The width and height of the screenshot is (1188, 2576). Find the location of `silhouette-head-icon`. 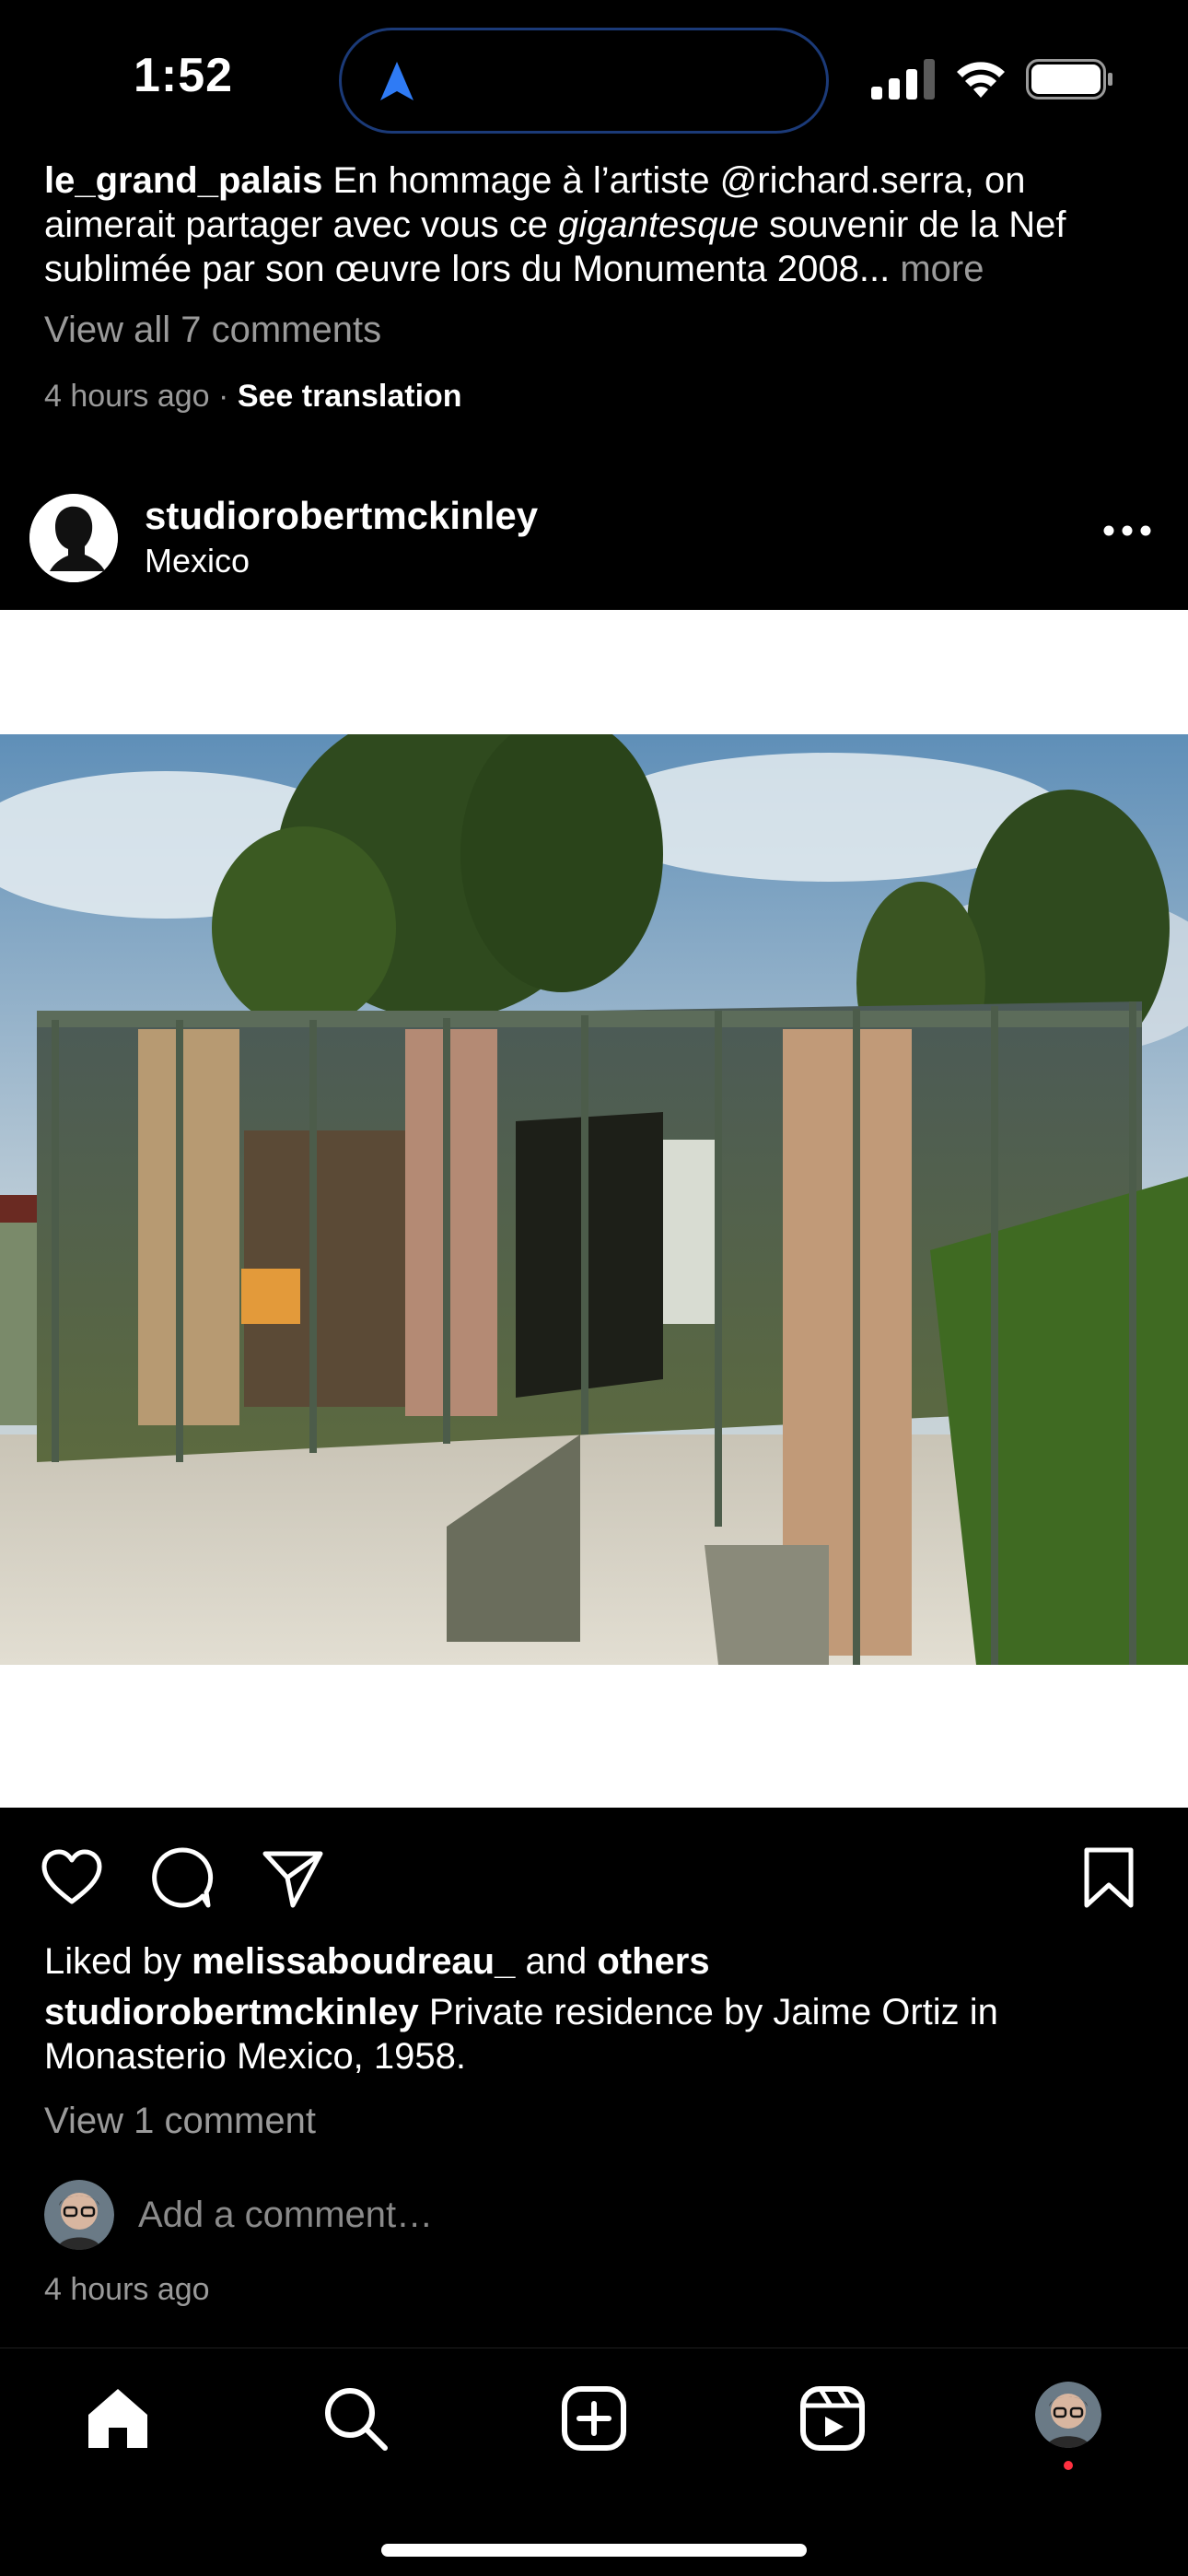

silhouette-head-icon is located at coordinates (73, 538).